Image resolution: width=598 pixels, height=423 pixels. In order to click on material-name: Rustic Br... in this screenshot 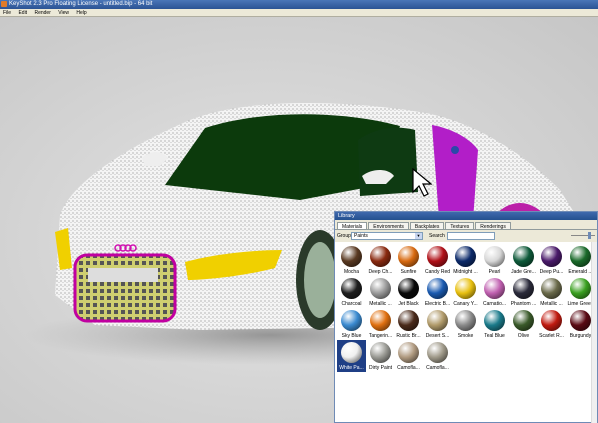, I will do `click(408, 336)`.